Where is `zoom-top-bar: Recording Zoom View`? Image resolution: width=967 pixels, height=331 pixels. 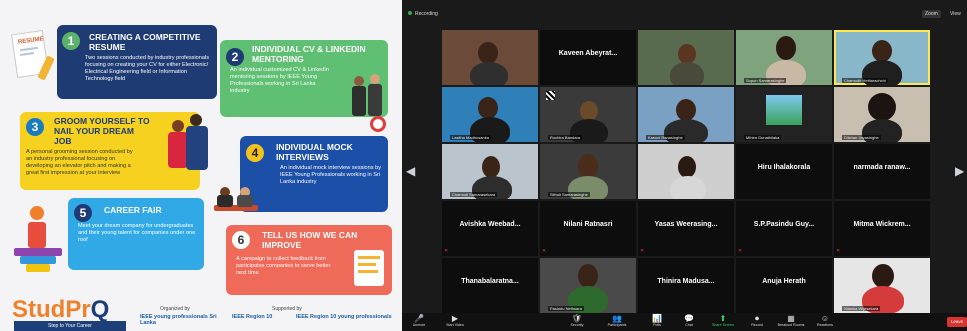
zoom-top-bar: Recording Zoom View is located at coordinates (684, 15).